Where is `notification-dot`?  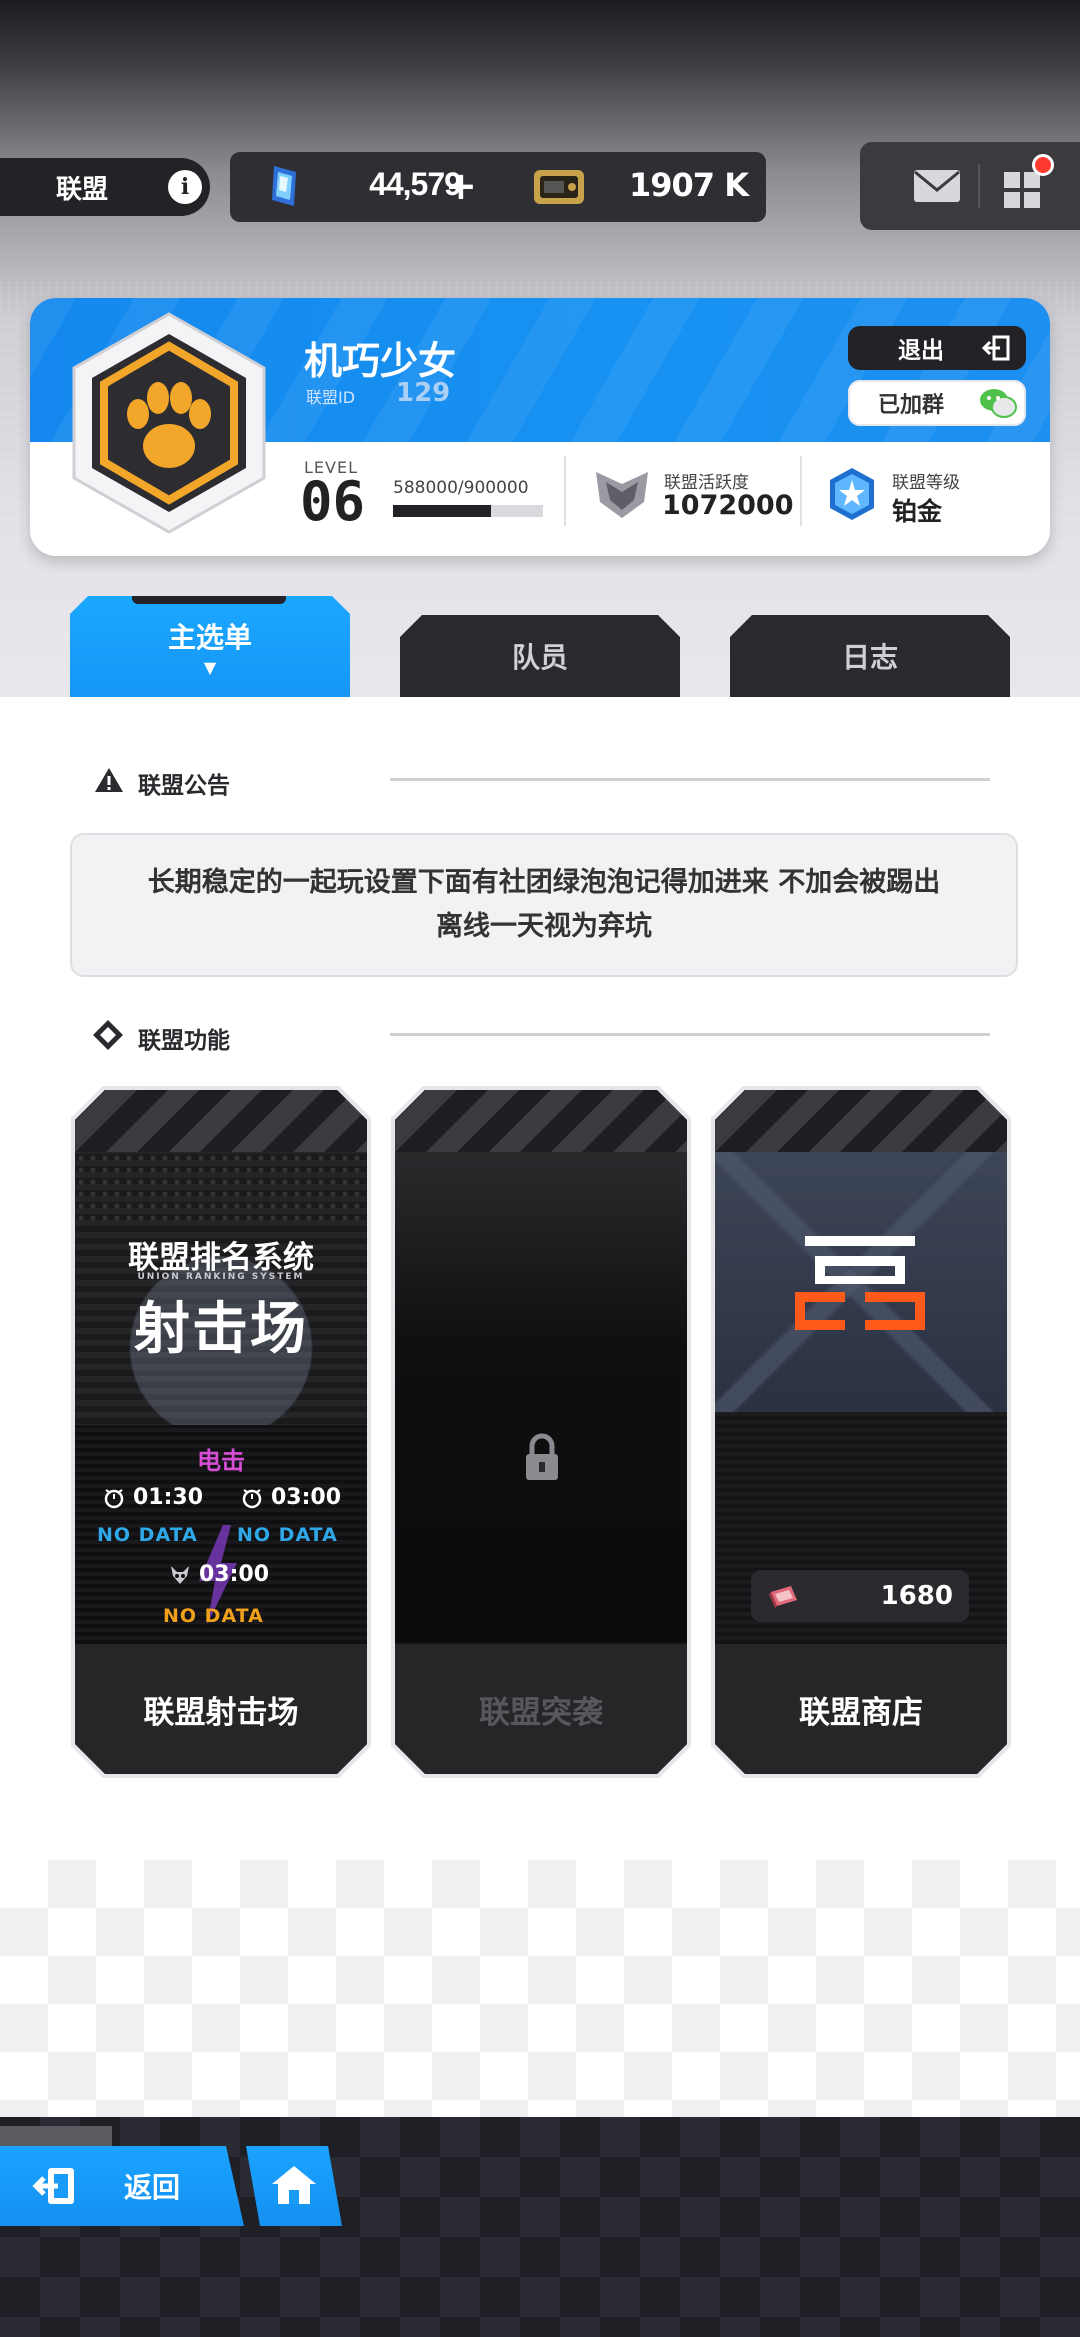 notification-dot is located at coordinates (1043, 165).